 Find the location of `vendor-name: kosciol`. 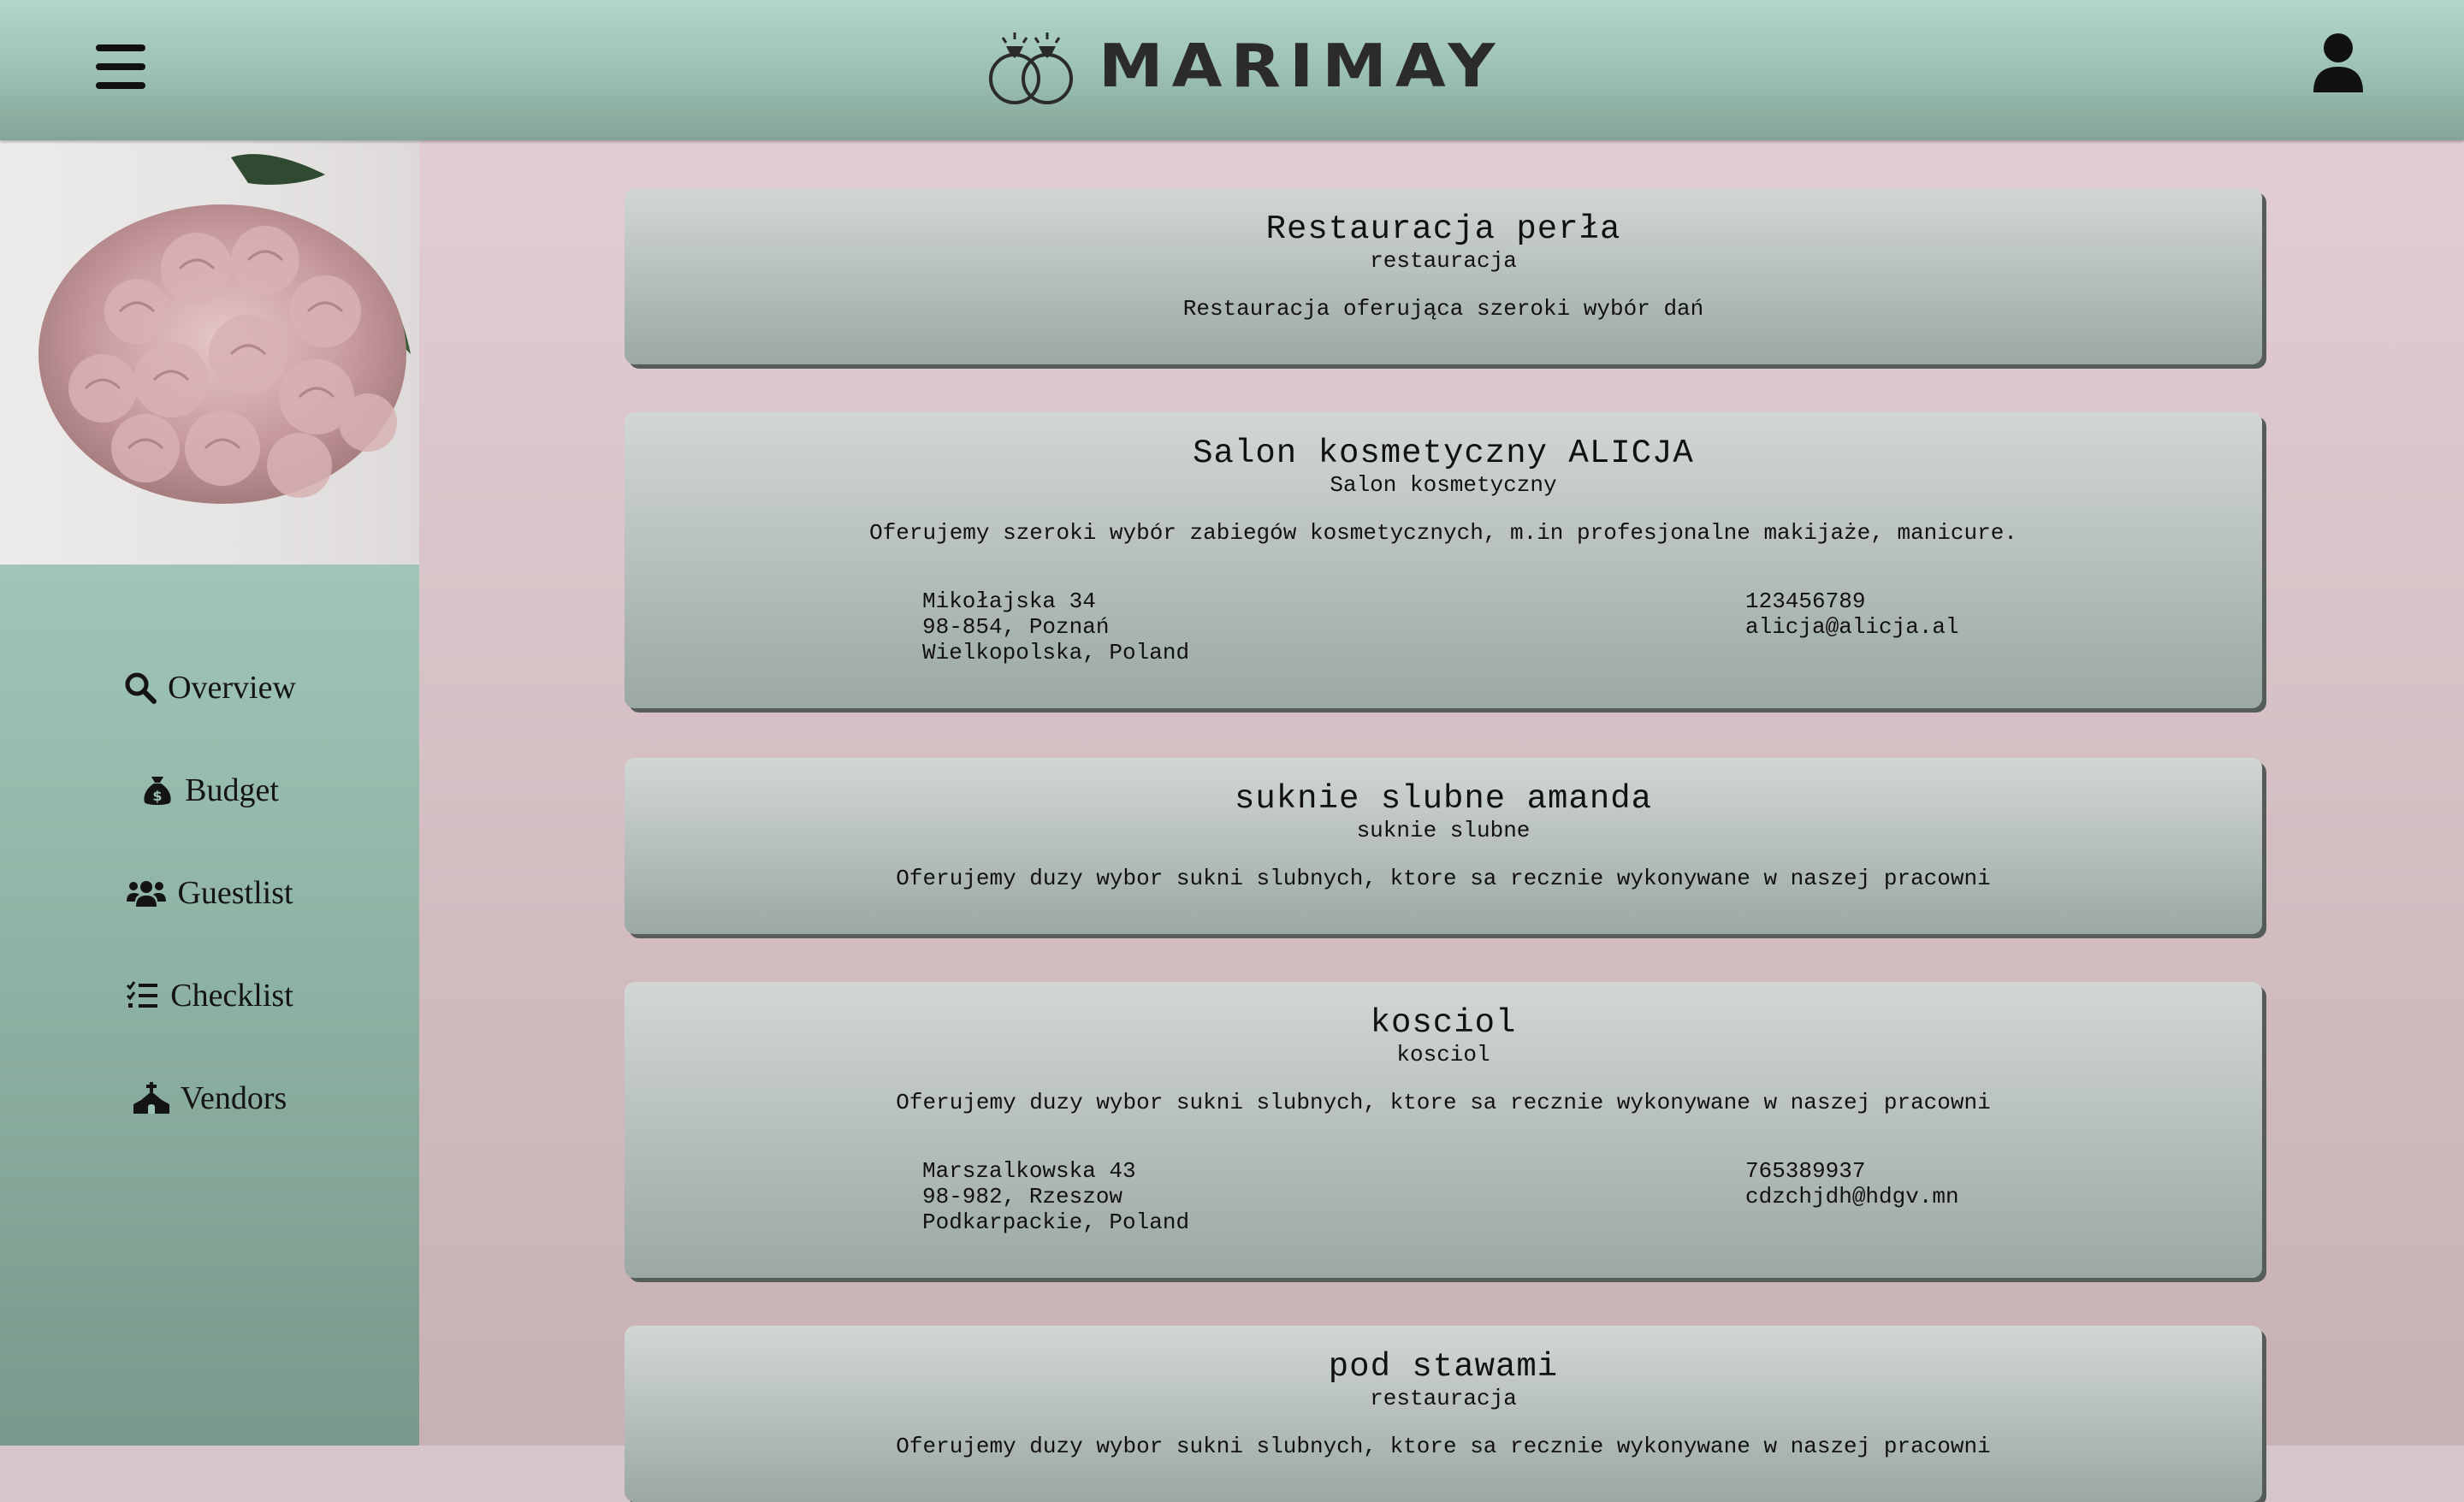

vendor-name: kosciol is located at coordinates (1443, 1023).